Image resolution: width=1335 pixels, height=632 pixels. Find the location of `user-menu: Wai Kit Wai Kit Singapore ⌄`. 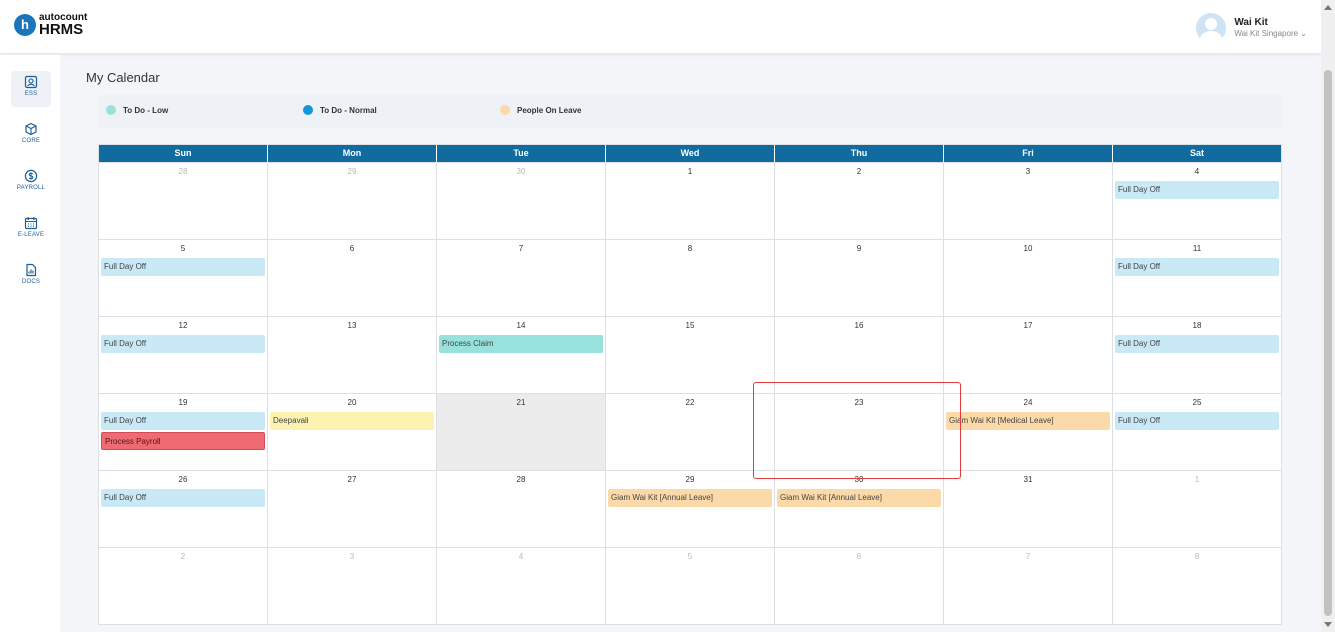

user-menu: Wai Kit Wai Kit Singapore ⌄ is located at coordinates (1251, 28).